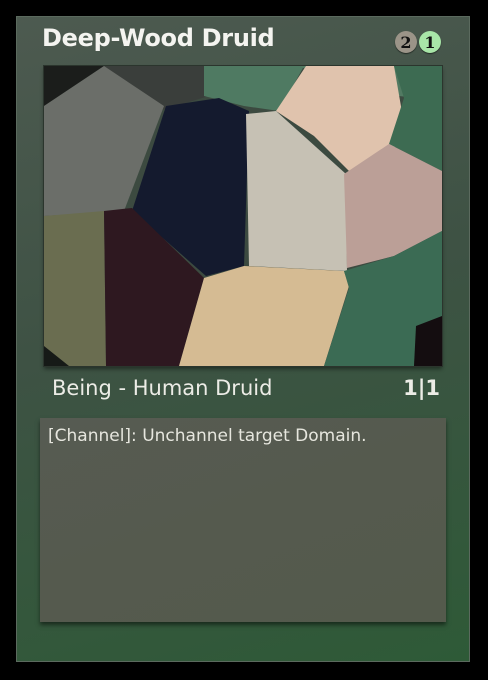 Image resolution: width=488 pixels, height=680 pixels. Describe the element at coordinates (75, 288) in the screenshot. I see `art-region-olive` at that location.